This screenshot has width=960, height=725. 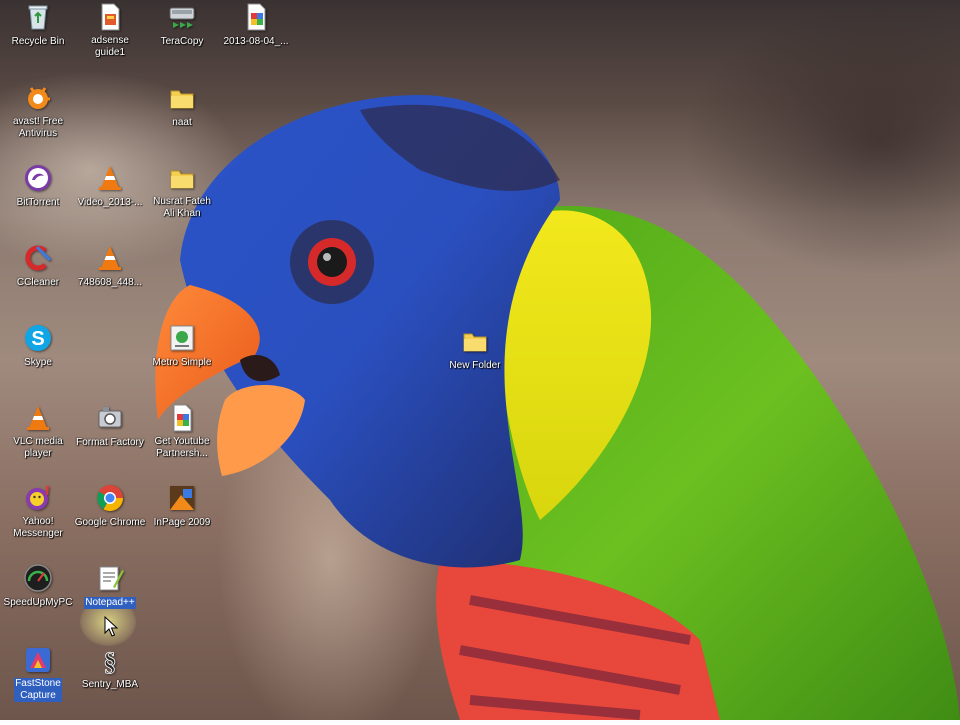 What do you see at coordinates (38, 660) in the screenshot?
I see `faststone-icon` at bounding box center [38, 660].